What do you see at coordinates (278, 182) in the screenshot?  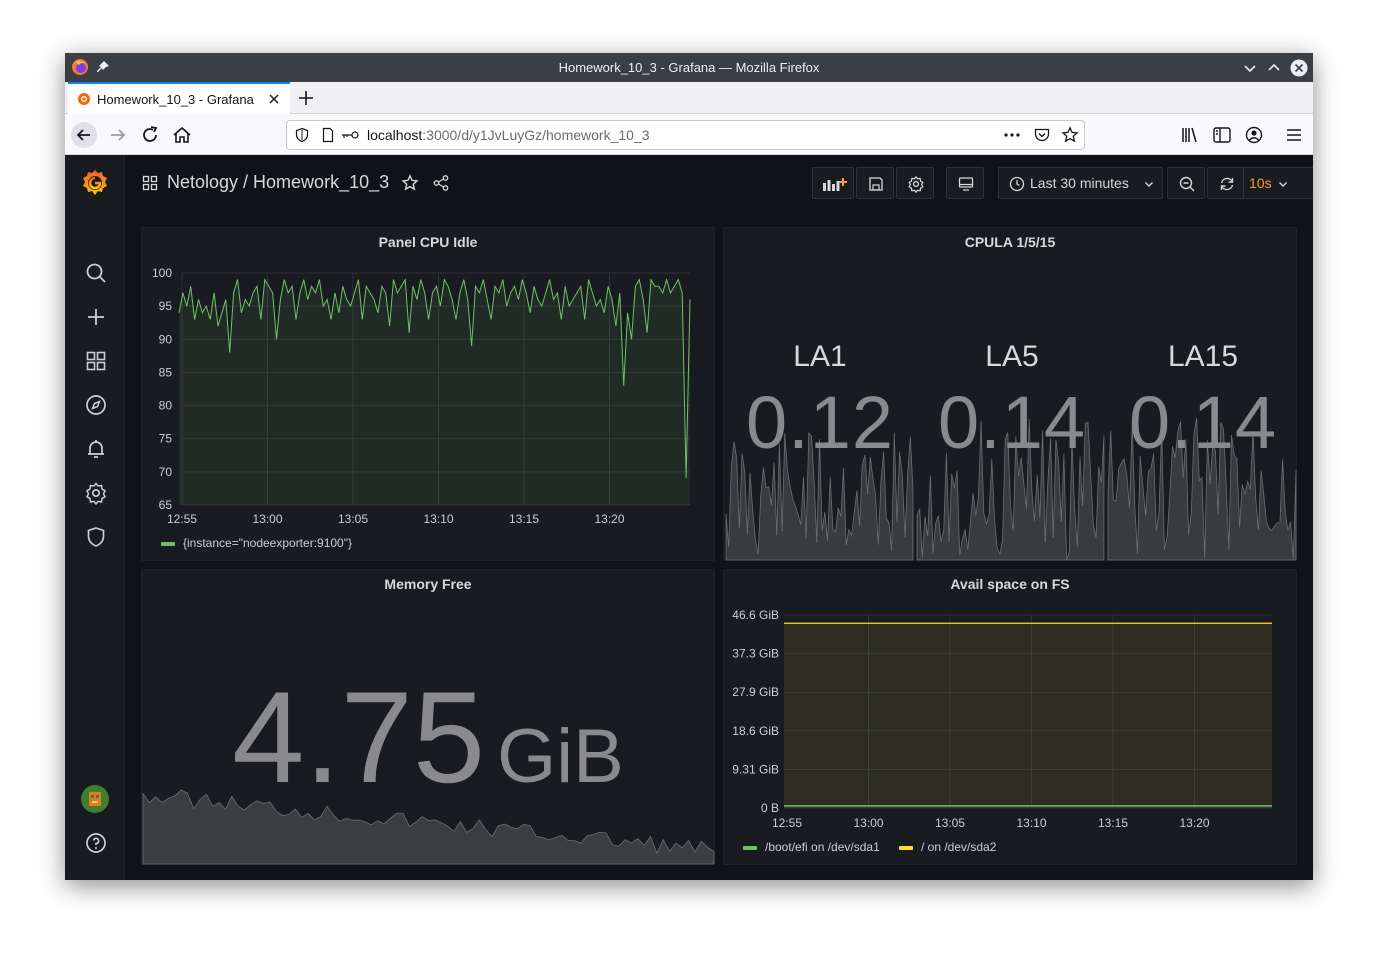 I see `dashboard-breadcrumb: Netology / Homework_10_3` at bounding box center [278, 182].